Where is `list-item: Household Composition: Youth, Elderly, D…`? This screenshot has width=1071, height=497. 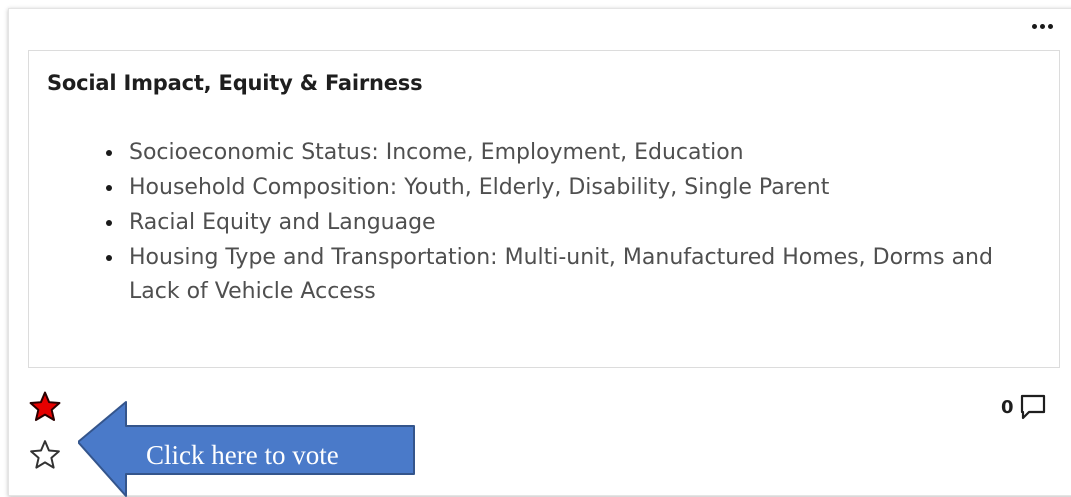 list-item: Household Composition: Youth, Elderly, D… is located at coordinates (575, 187).